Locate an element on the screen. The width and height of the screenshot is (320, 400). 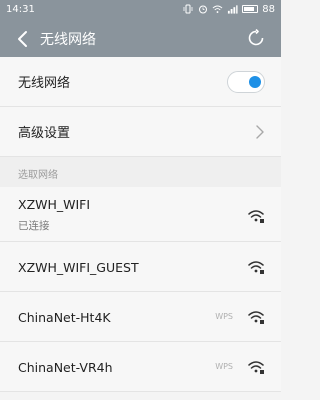
chevron-left-icon is located at coordinates (22, 38).